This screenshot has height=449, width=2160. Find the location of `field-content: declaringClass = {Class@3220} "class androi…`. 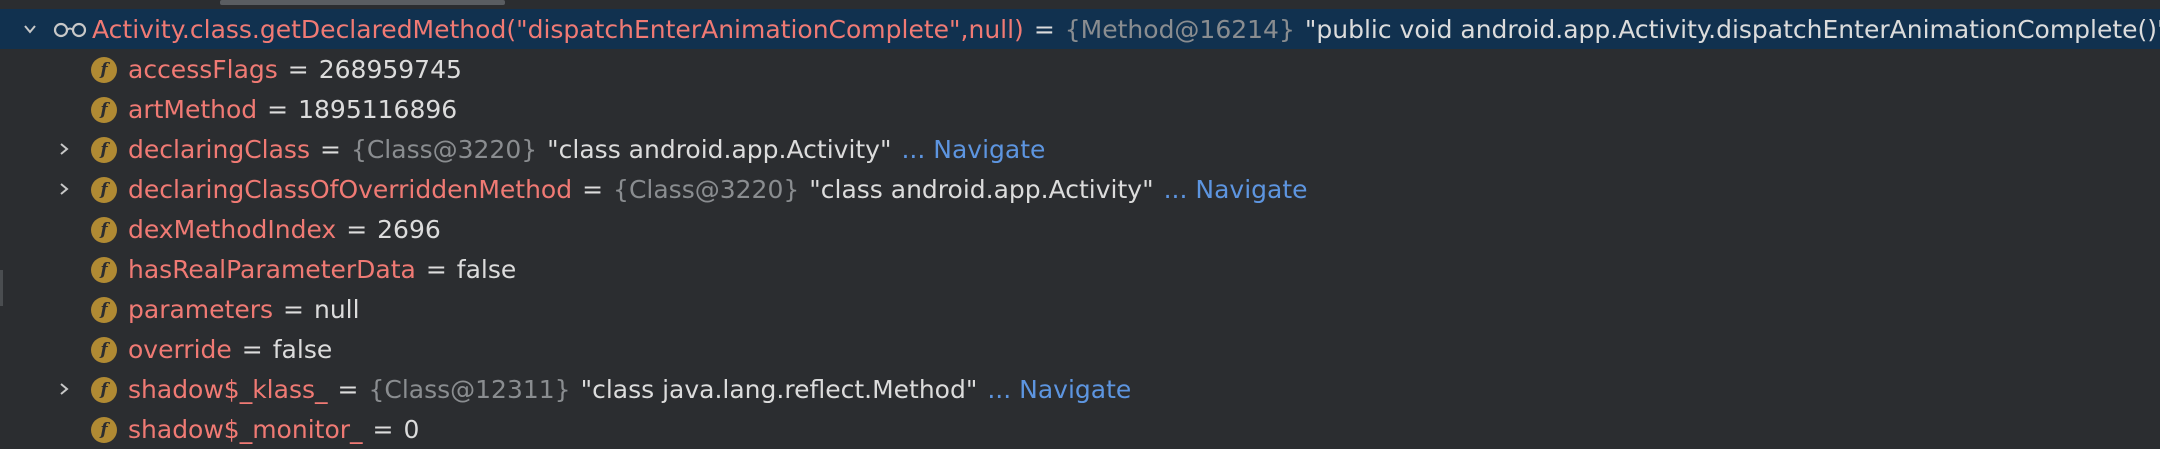

field-content: declaringClass = {Class@3220} "class androi… is located at coordinates (586, 149).